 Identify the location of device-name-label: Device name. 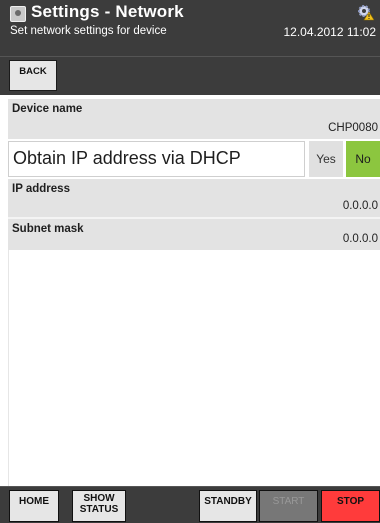
(47, 109).